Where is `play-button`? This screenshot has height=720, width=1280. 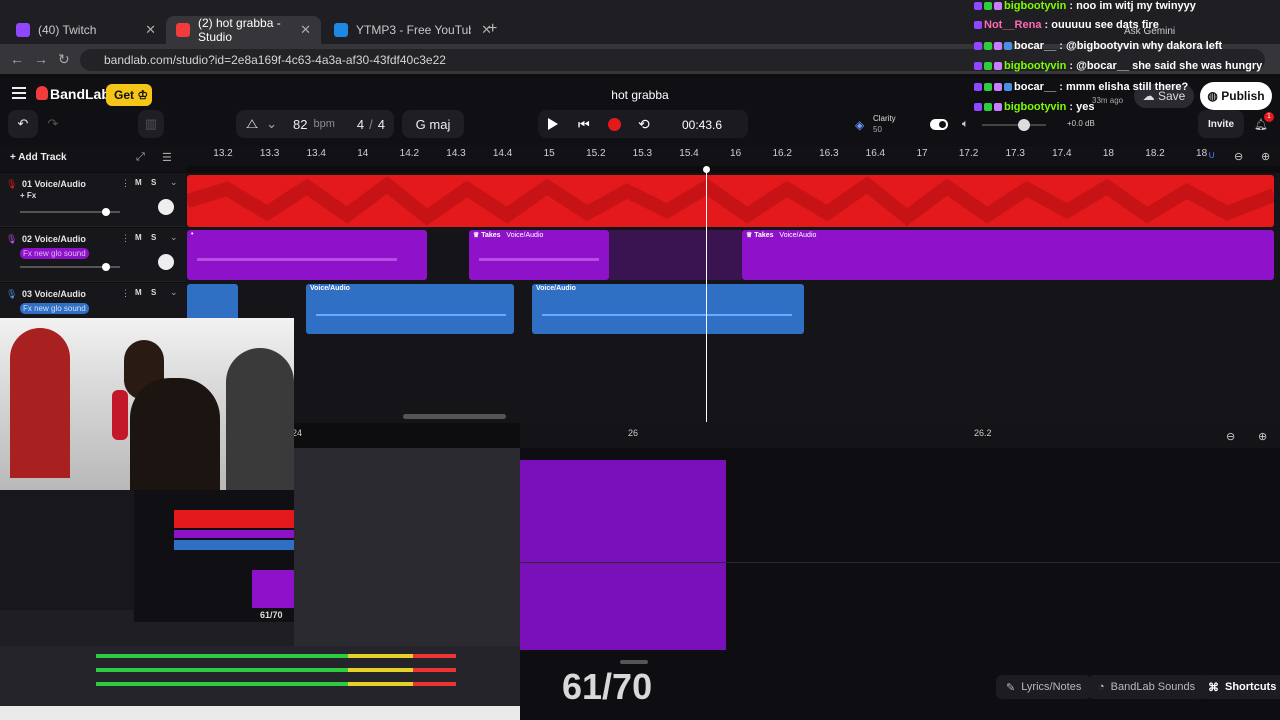 play-button is located at coordinates (553, 124).